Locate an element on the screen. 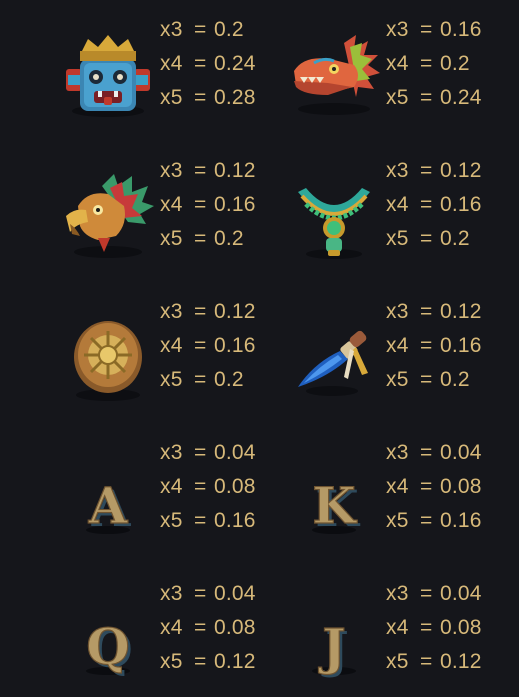 The height and width of the screenshot is (697, 519). paytable-cell: Q Qx3 = 0.04 x4 = 0.08 x5 = 0.12 is located at coordinates (157, 637).